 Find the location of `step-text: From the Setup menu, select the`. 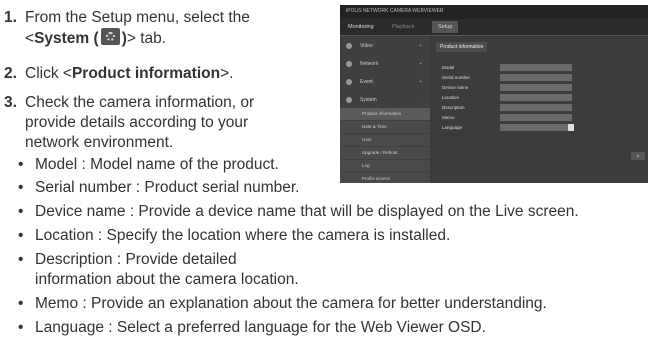

step-text: From the Setup menu, select the is located at coordinates (137, 17).